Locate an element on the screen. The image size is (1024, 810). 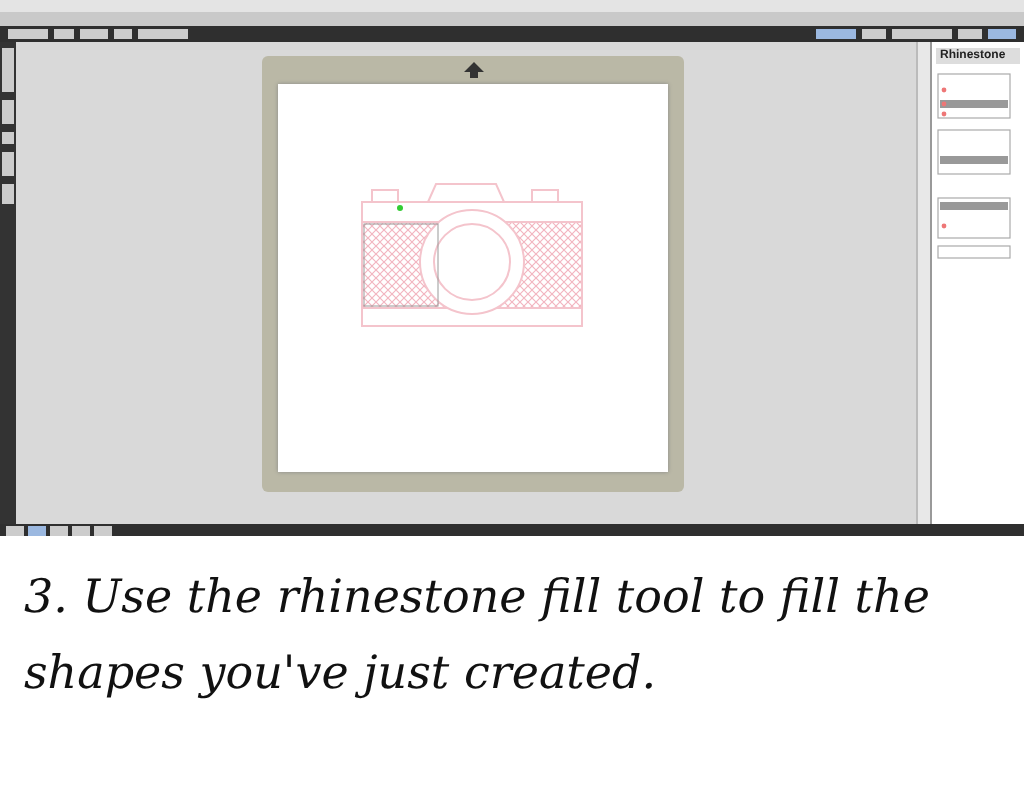
status-icons-drawing is located at coordinates (60, 530).